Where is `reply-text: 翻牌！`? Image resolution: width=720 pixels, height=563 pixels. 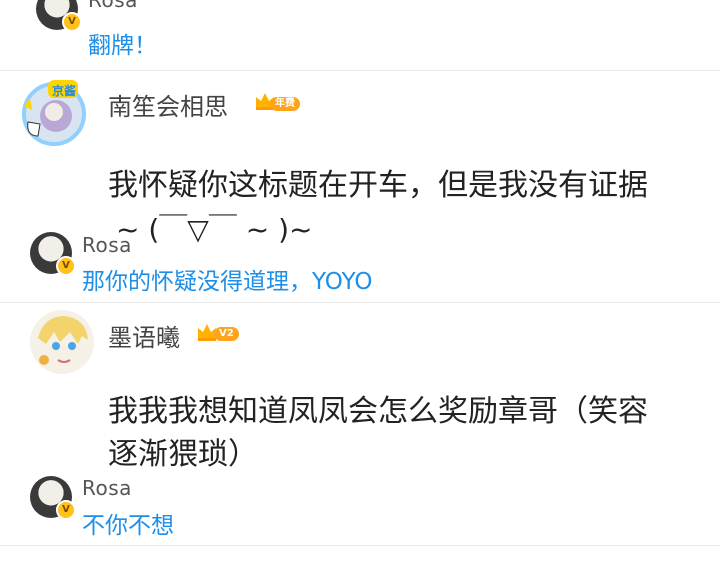
reply-text: 翻牌！ is located at coordinates (122, 46).